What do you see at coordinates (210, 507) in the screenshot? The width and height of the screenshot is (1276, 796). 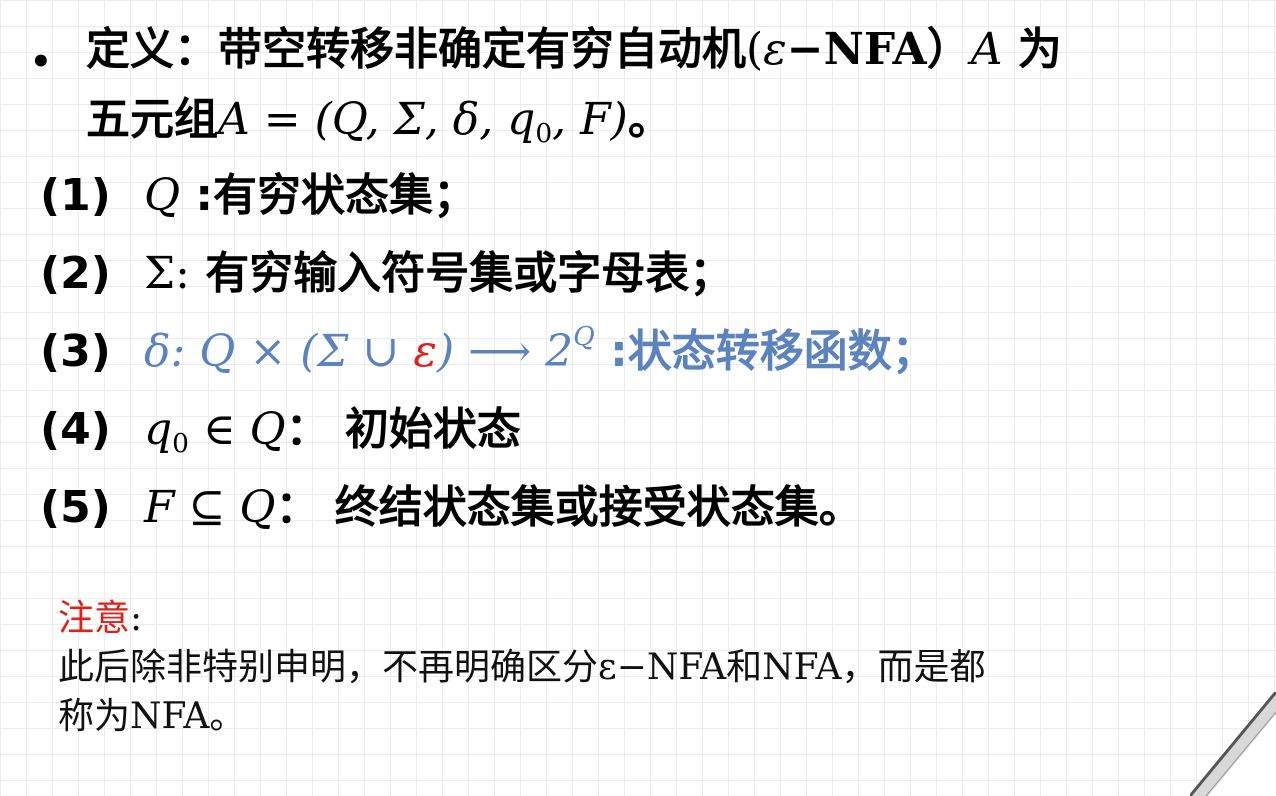 I see `item-math: F ⊆ Q` at bounding box center [210, 507].